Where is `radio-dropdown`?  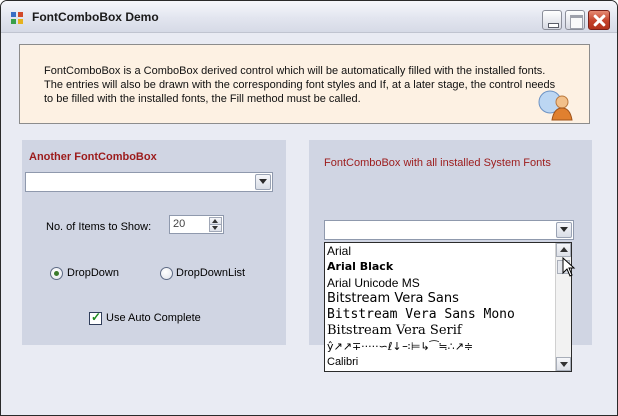 radio-dropdown is located at coordinates (56, 273).